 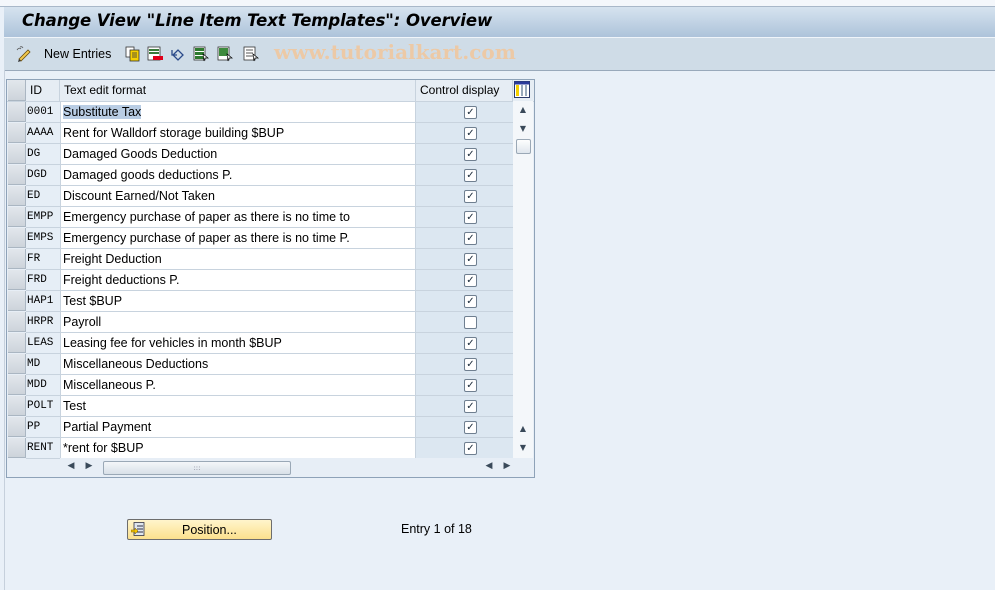 I want to click on id-cell: DG, so click(x=43, y=154).